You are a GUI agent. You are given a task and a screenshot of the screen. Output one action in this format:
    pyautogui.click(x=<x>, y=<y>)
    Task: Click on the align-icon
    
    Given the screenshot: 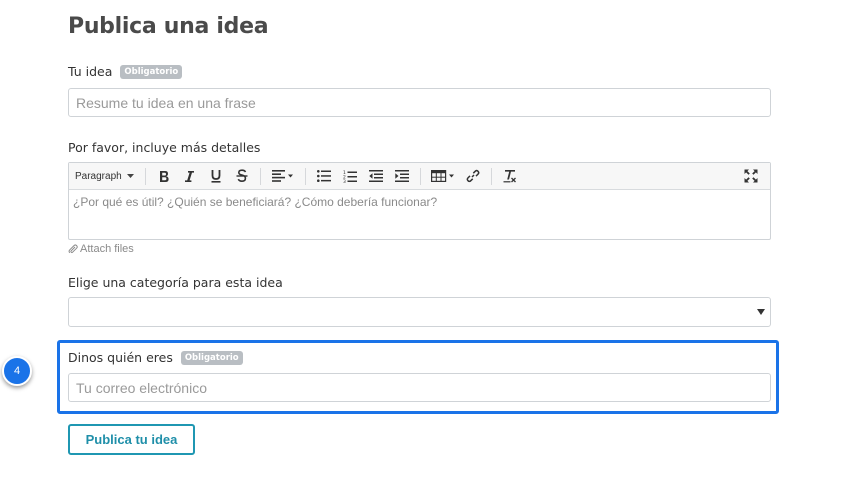 What is the action you would take?
    pyautogui.click(x=282, y=176)
    